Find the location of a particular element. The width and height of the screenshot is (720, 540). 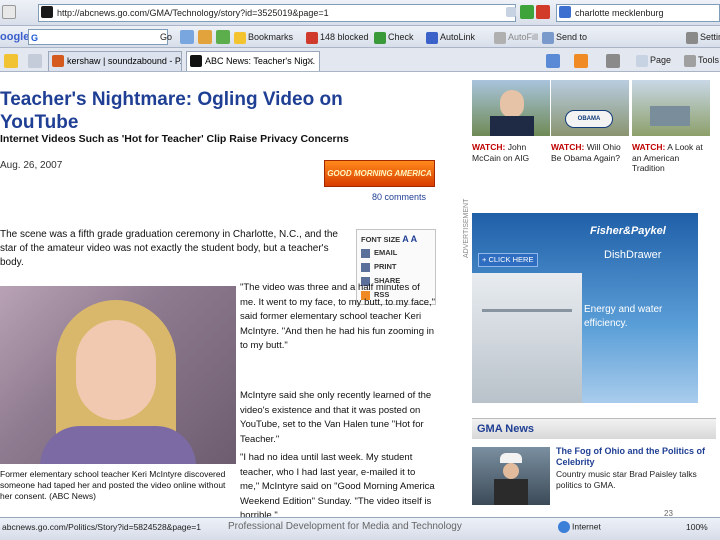

thumb-caption: WATCH: A Look at an American Tradition is located at coordinates (673, 158).